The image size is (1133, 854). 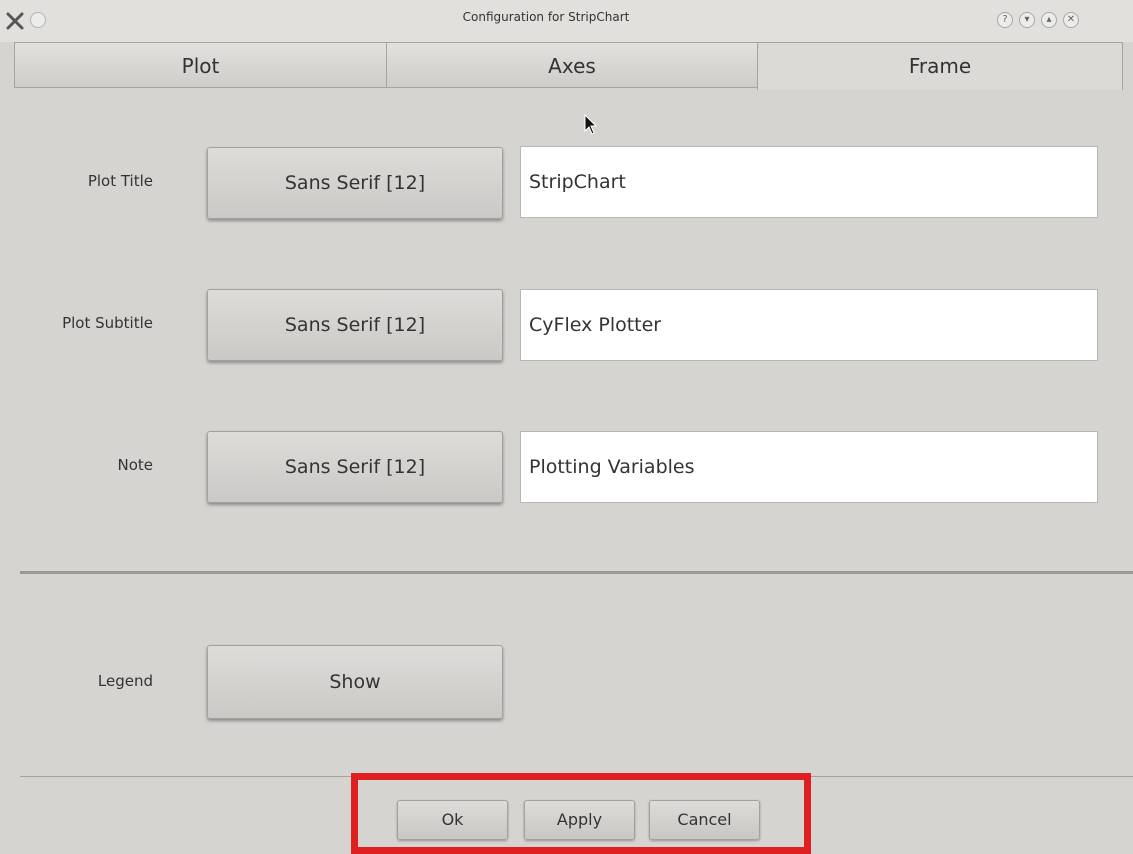 What do you see at coordinates (355, 682) in the screenshot?
I see `legend-show-button: Show` at bounding box center [355, 682].